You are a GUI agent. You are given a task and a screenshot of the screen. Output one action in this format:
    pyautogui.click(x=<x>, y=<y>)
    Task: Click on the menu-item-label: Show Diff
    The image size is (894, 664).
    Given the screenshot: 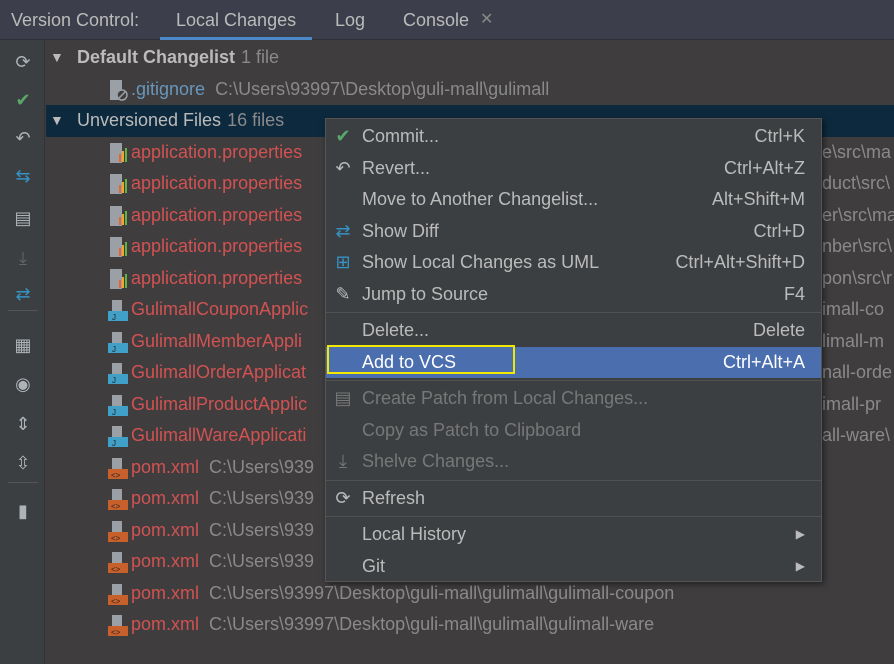 What is the action you would take?
    pyautogui.click(x=400, y=230)
    